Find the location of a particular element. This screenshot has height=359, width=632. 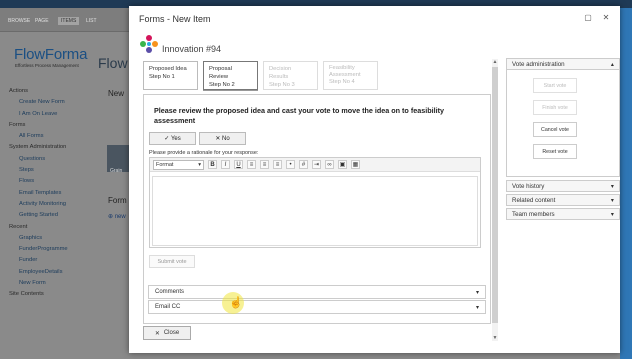

comments-section: Comments ▾ is located at coordinates (317, 292).